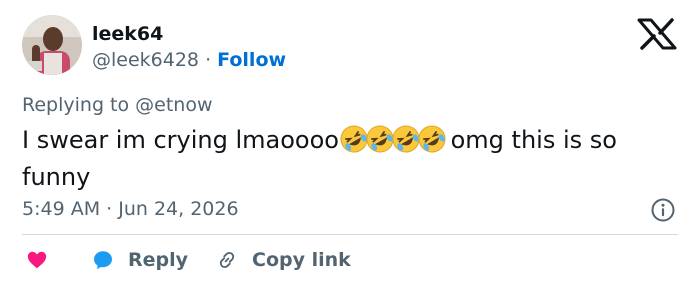 The height and width of the screenshot is (287, 700). I want to click on reply-context-mention: @etnow, so click(173, 105).